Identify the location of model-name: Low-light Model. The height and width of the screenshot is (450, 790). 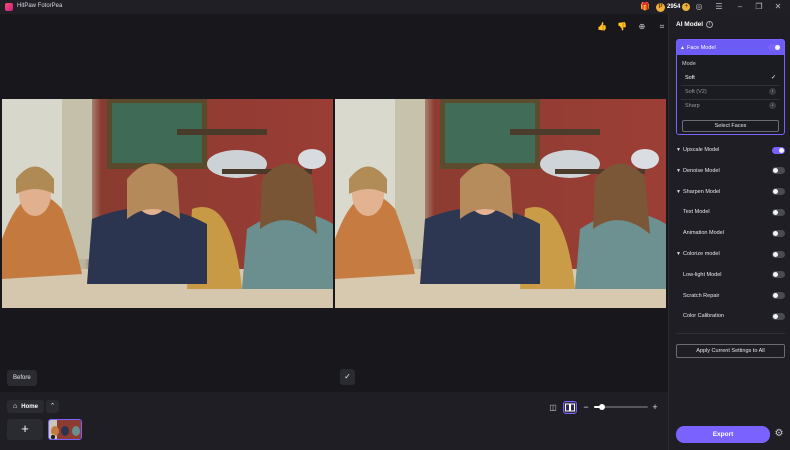
(702, 274).